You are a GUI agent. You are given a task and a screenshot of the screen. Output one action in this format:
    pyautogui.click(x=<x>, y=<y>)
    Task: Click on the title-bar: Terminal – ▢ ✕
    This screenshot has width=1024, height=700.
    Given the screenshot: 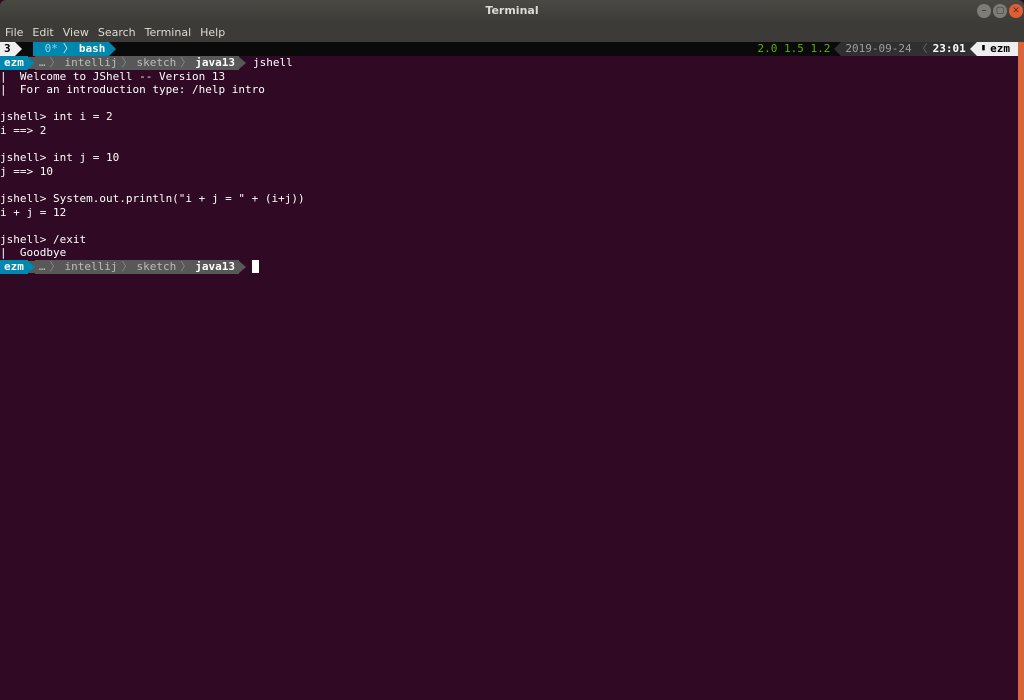 What is the action you would take?
    pyautogui.click(x=512, y=11)
    